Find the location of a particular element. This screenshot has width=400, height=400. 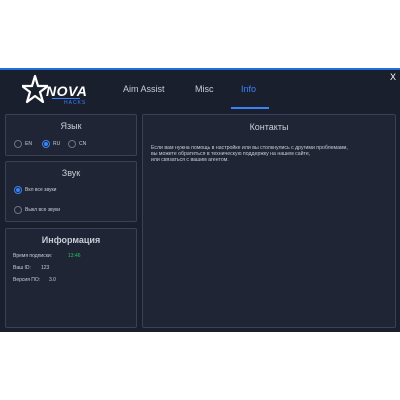

tab-aim-assist: Aim Assist is located at coordinates (144, 89).